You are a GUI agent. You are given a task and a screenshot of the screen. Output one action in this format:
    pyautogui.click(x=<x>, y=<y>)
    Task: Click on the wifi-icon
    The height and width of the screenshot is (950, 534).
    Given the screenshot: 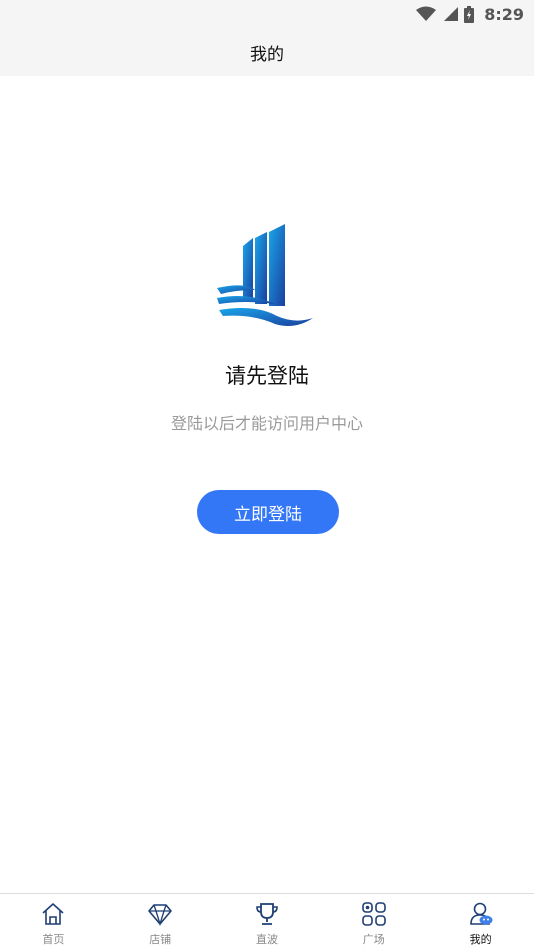 What is the action you would take?
    pyautogui.click(x=426, y=14)
    